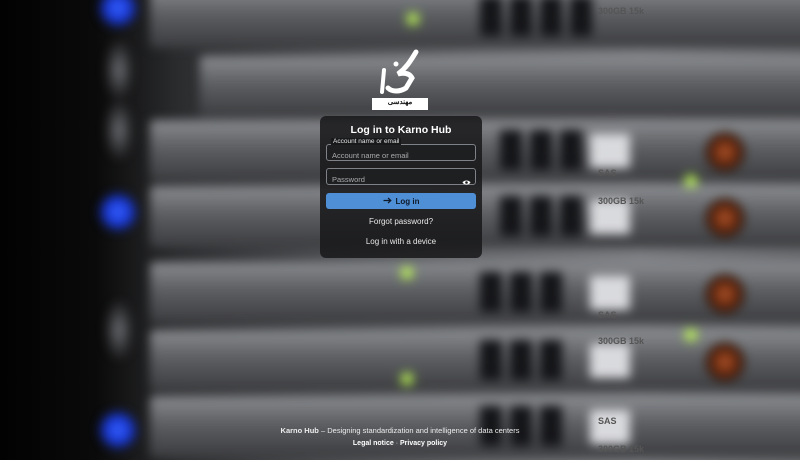 The width and height of the screenshot is (800, 460). I want to click on username-label: Account name or email, so click(366, 141).